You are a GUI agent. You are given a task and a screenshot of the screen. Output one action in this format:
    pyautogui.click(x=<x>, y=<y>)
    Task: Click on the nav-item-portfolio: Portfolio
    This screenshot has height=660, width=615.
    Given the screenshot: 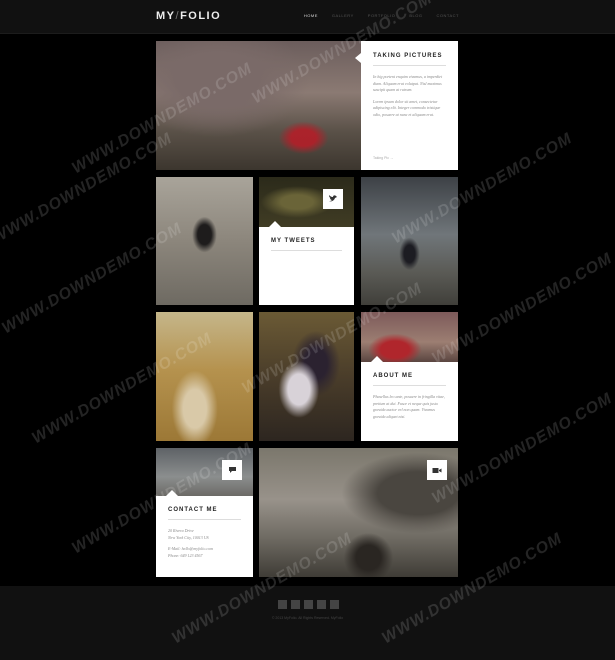 What is the action you would take?
    pyautogui.click(x=382, y=15)
    